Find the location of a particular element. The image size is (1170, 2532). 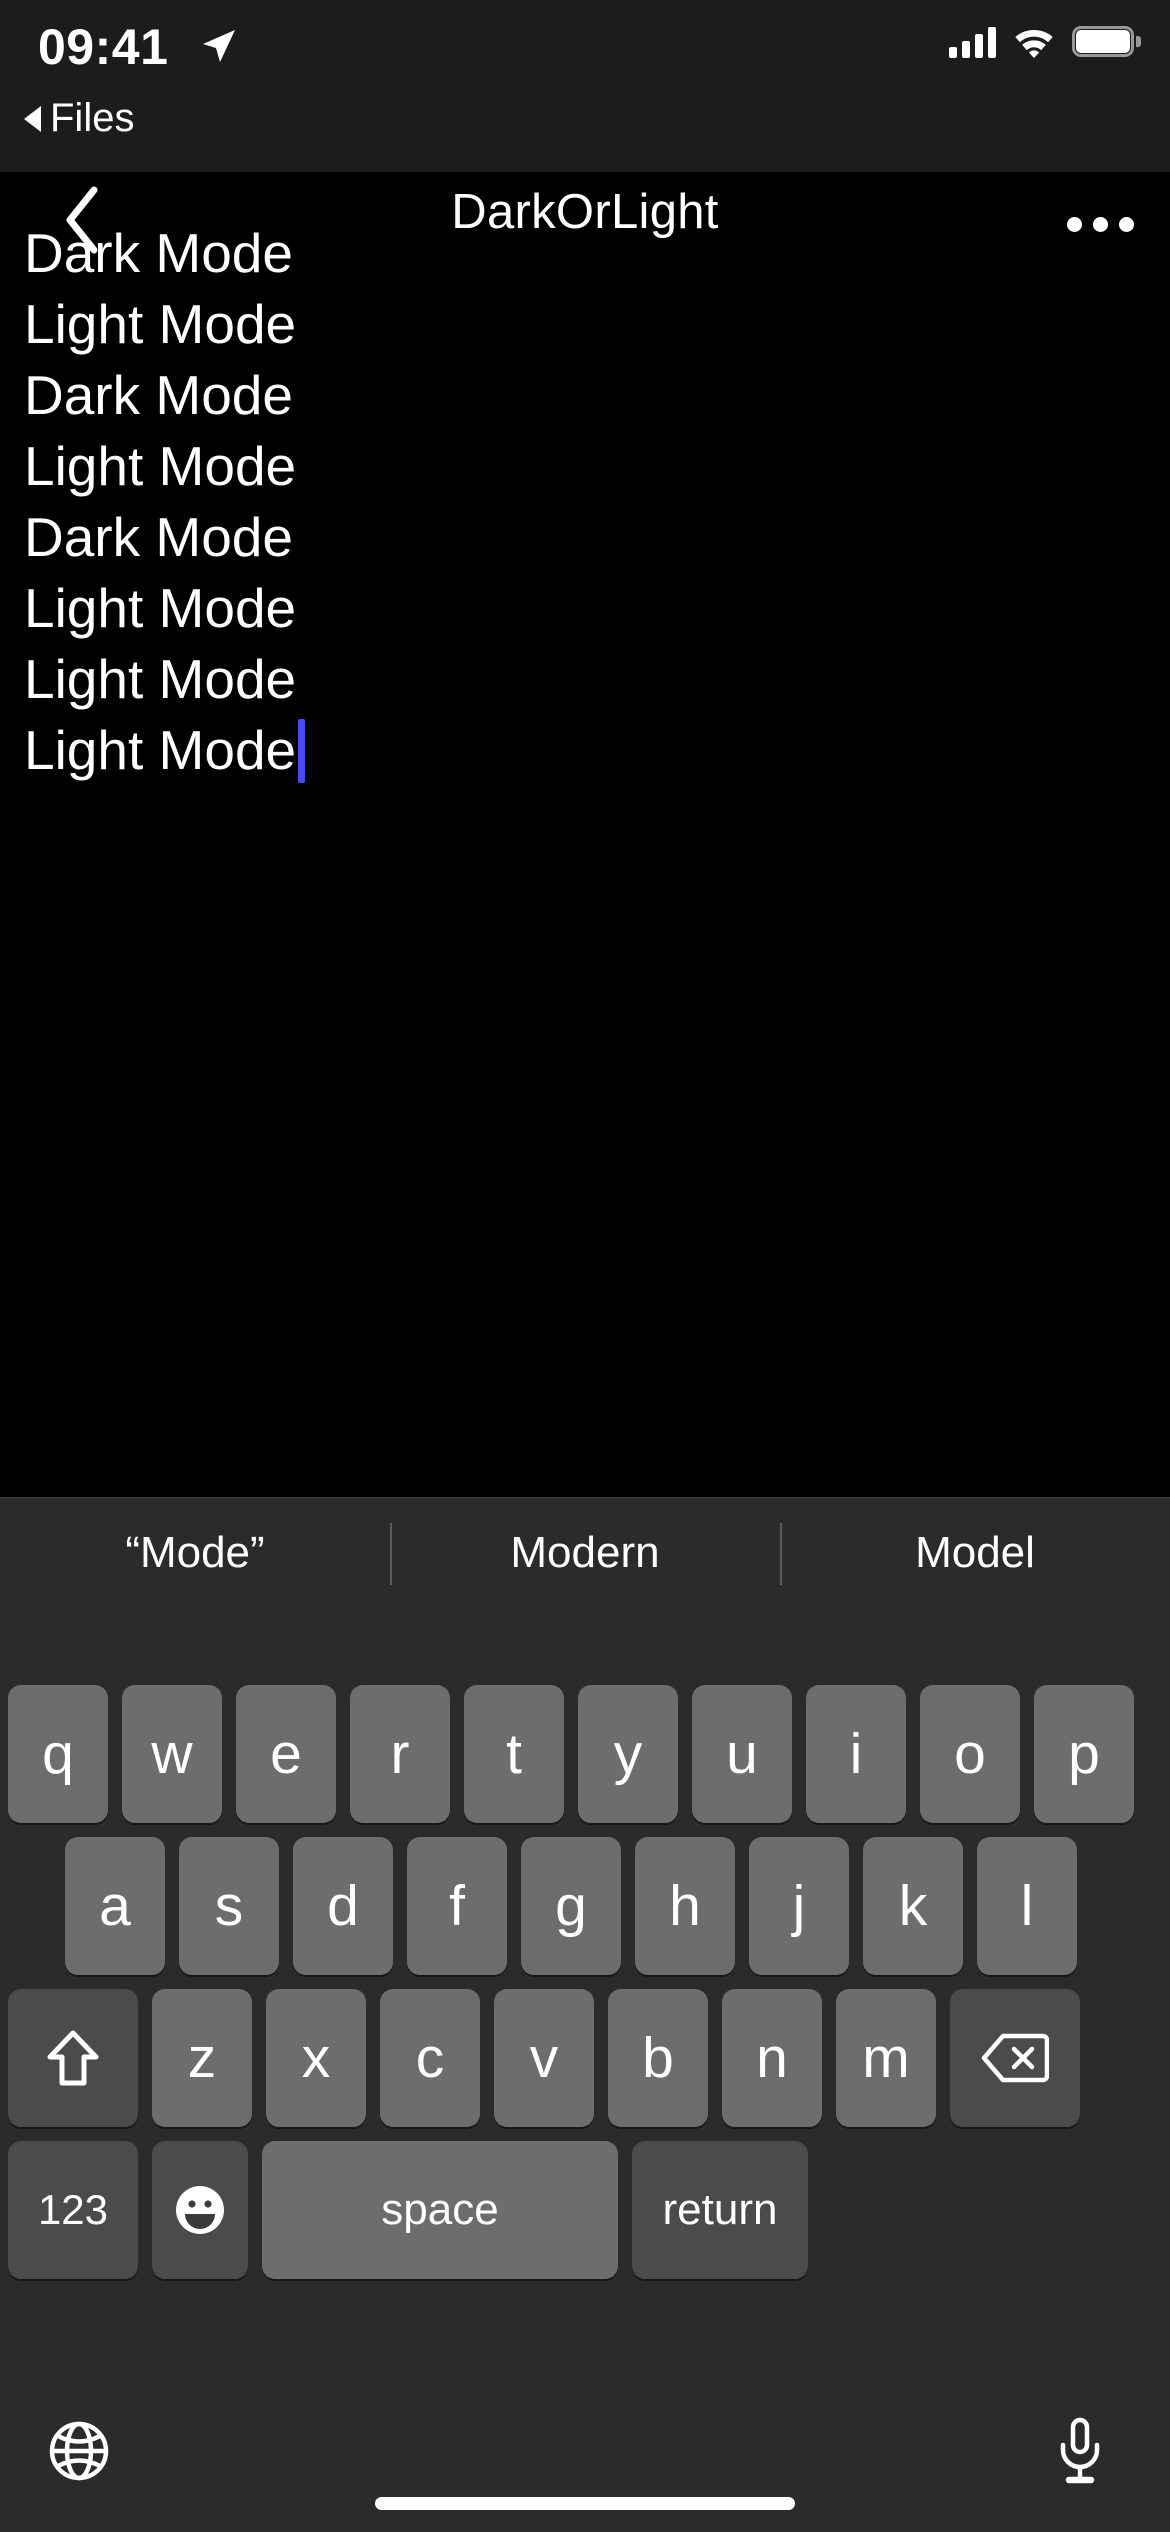

key-q: q is located at coordinates (58, 1754).